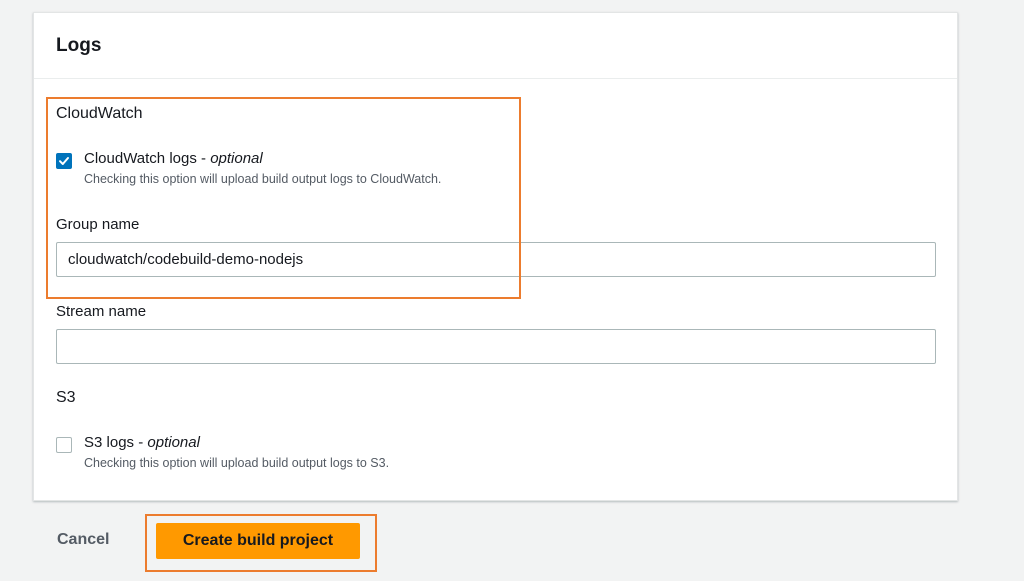 The width and height of the screenshot is (1024, 581). I want to click on s3-section-label: S3, so click(66, 397).